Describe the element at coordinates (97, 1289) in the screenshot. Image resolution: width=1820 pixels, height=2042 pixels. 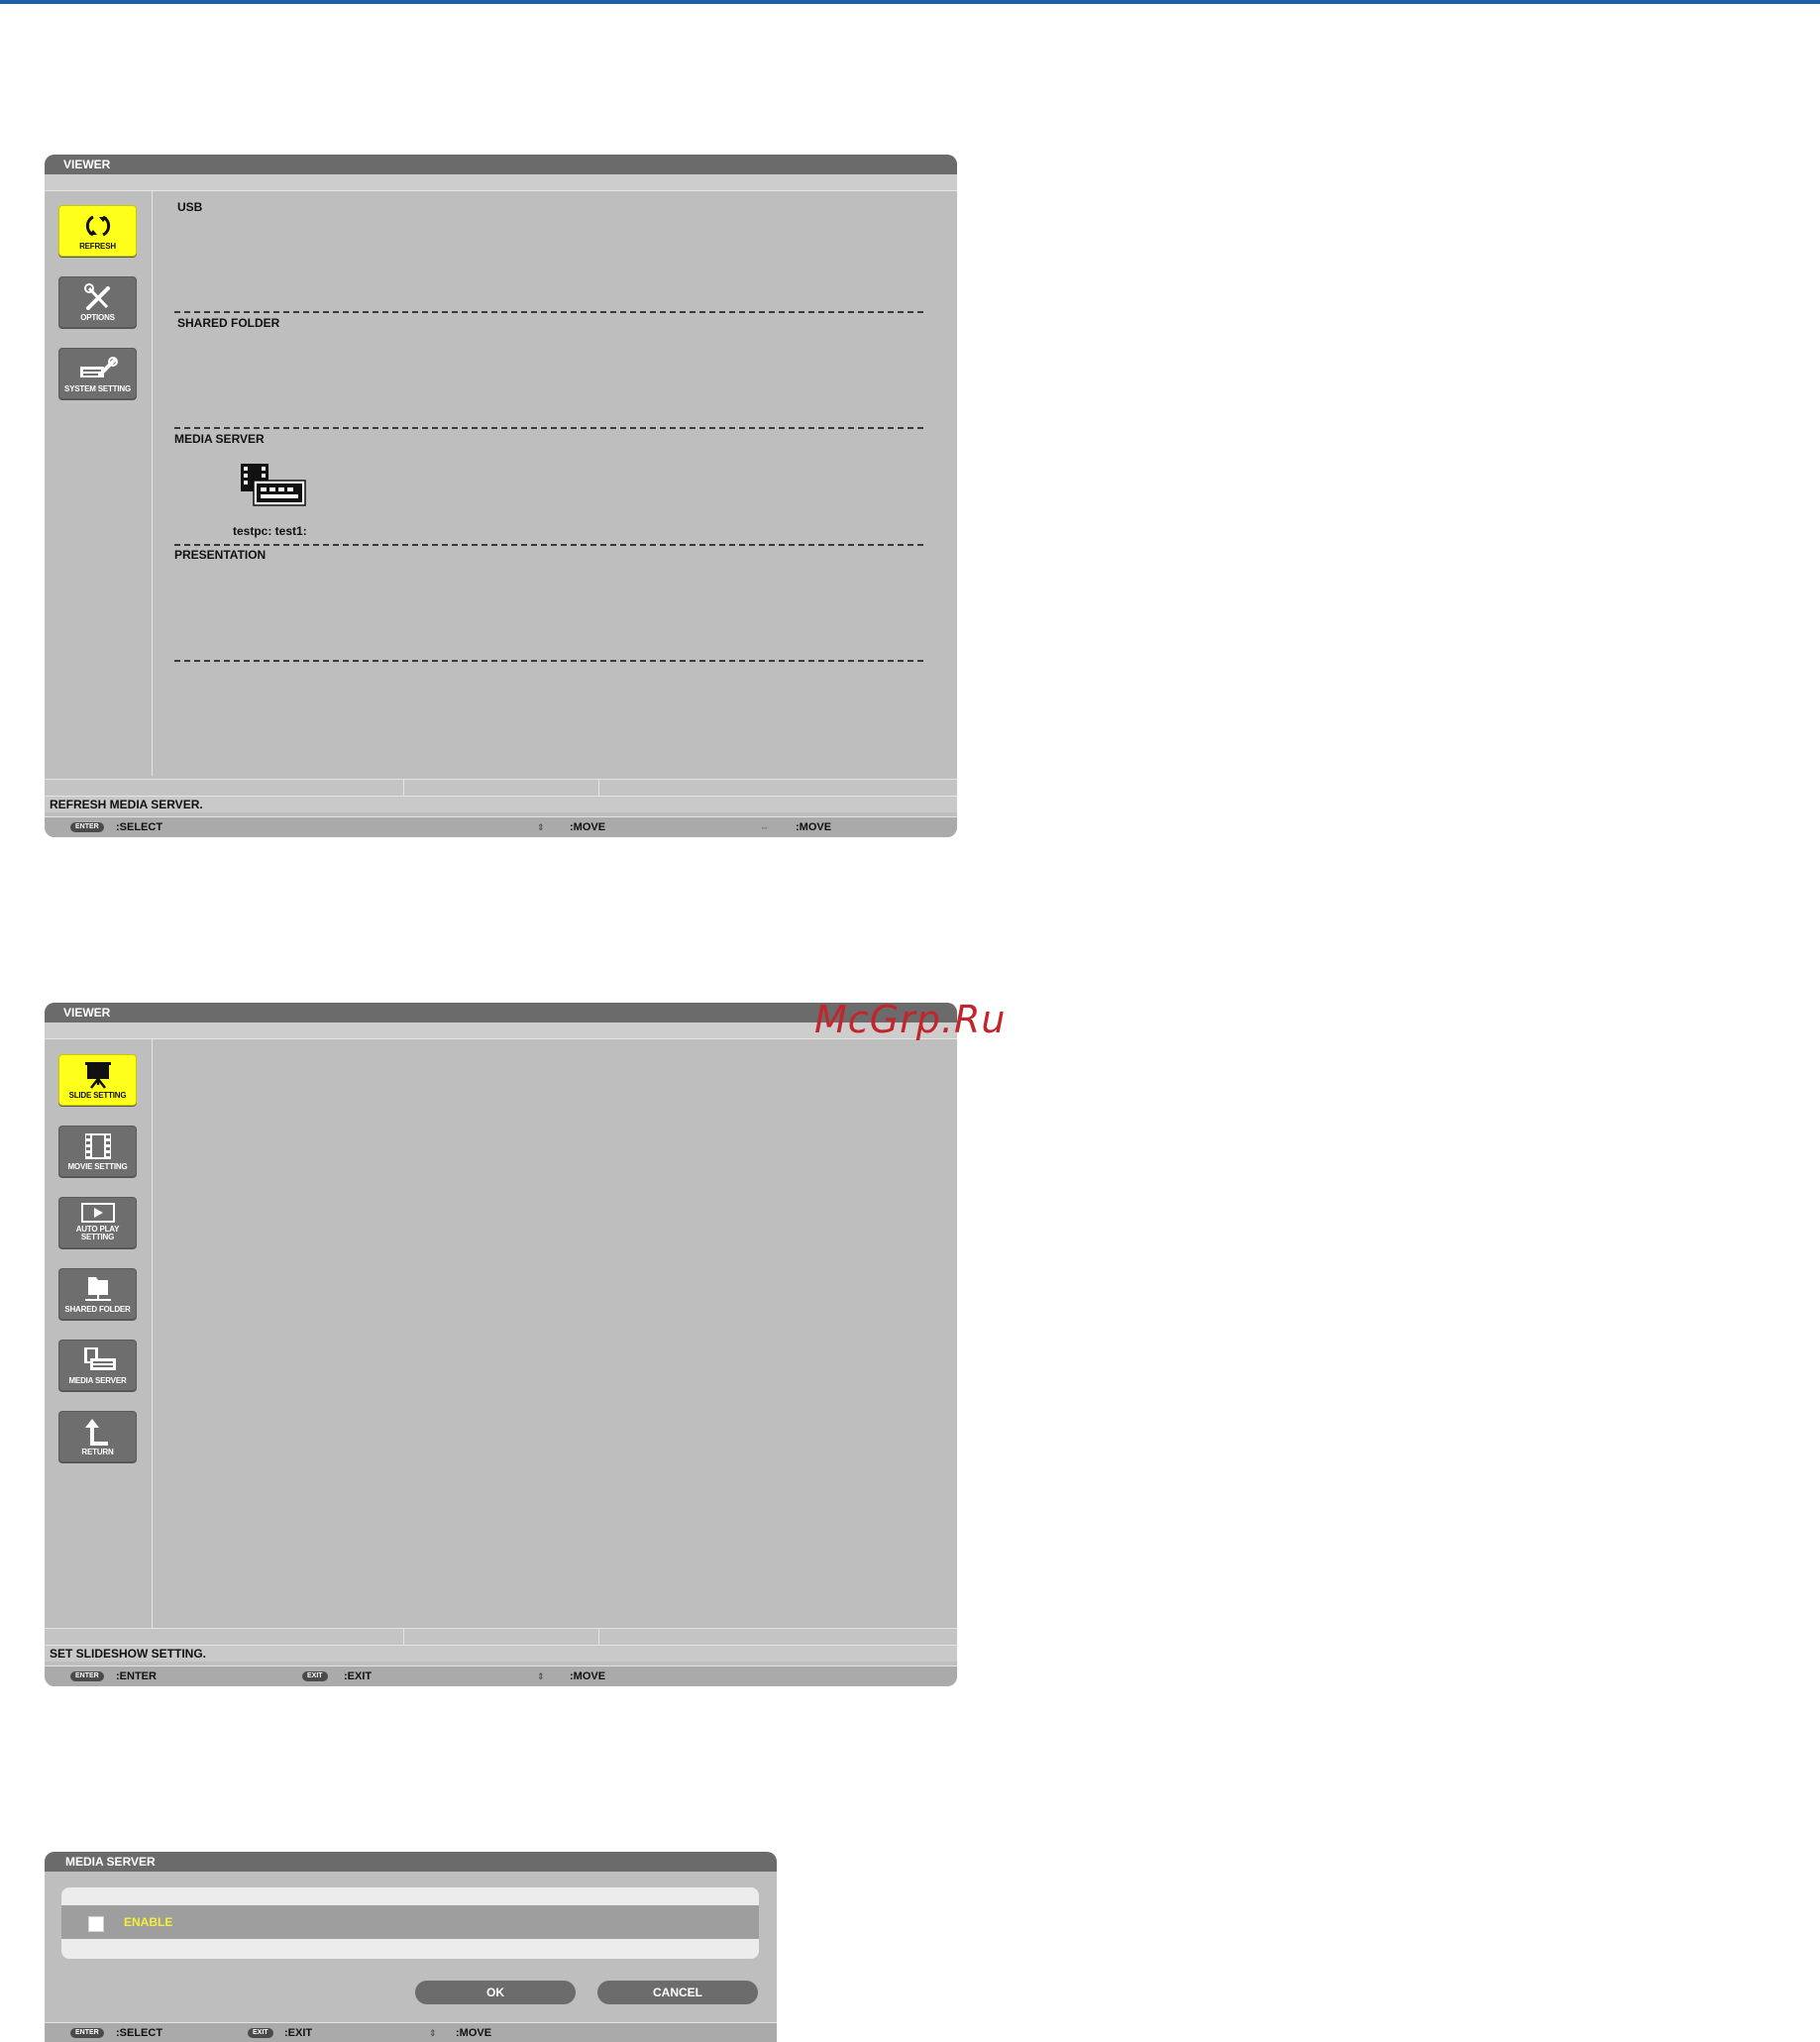
I see `shared-folder-icon` at that location.